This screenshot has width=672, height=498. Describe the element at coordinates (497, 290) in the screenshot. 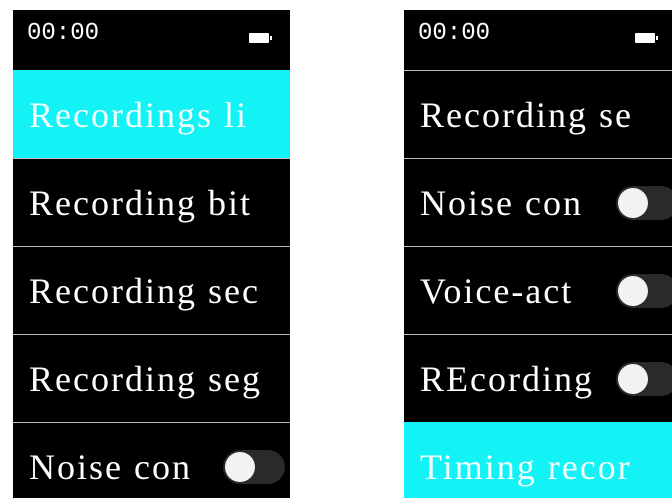

I see `menu-item-label: Voice-act` at that location.